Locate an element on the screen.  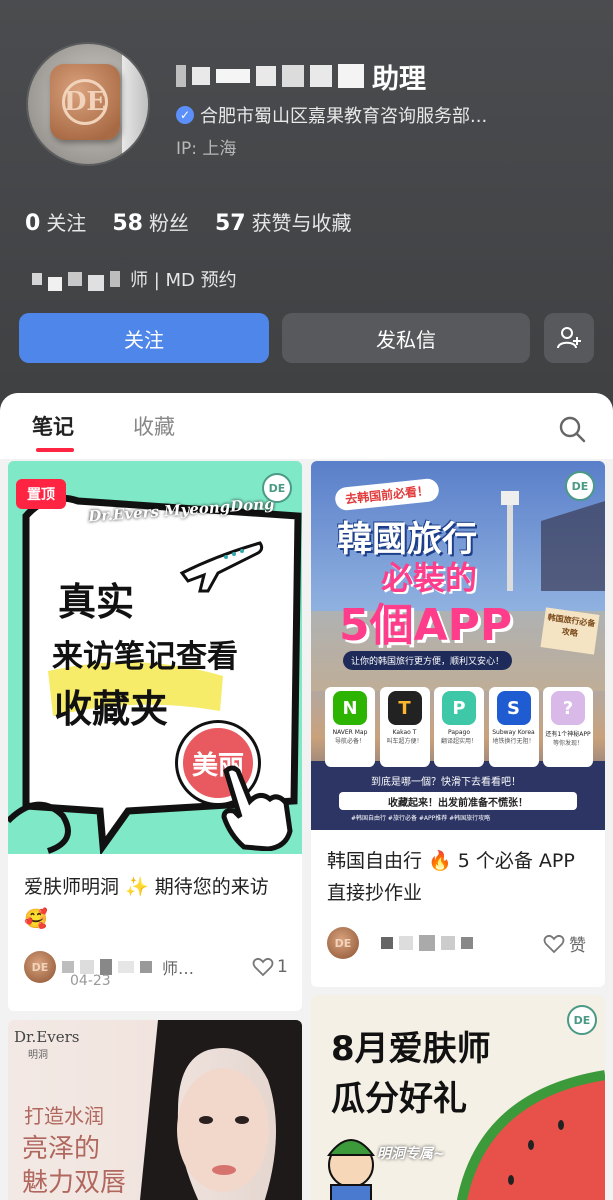
note-cover: Dr.Evers 明洞 打造水润 亮泽的 魅力双唇 is located at coordinates (155, 1110).